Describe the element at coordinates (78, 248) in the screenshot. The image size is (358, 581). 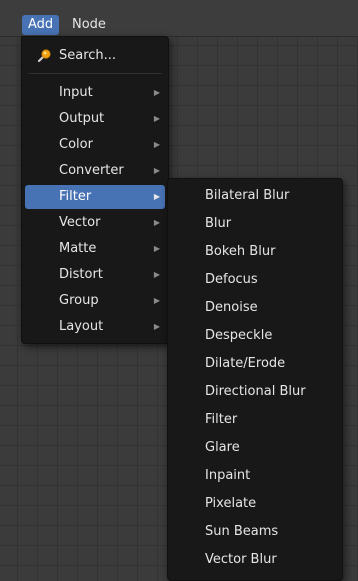
I see `menu-item-label: Matte` at that location.